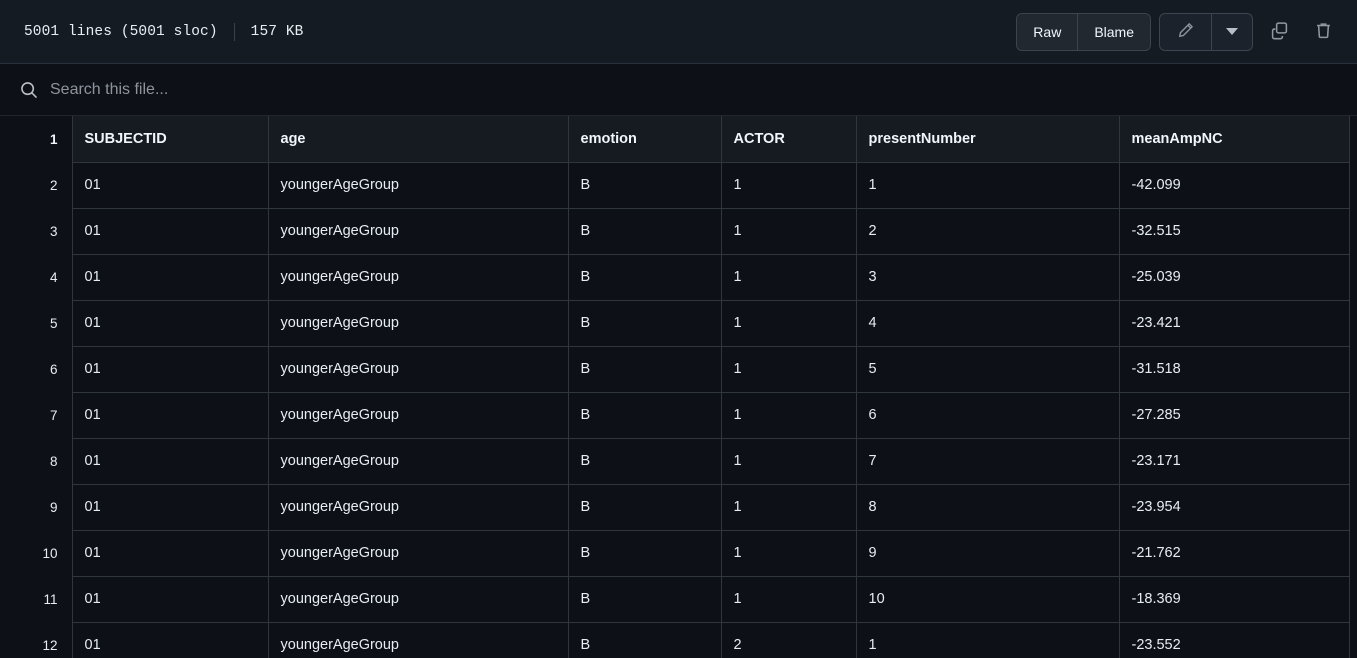  Describe the element at coordinates (789, 640) in the screenshot. I see `cell-actor: 2` at that location.